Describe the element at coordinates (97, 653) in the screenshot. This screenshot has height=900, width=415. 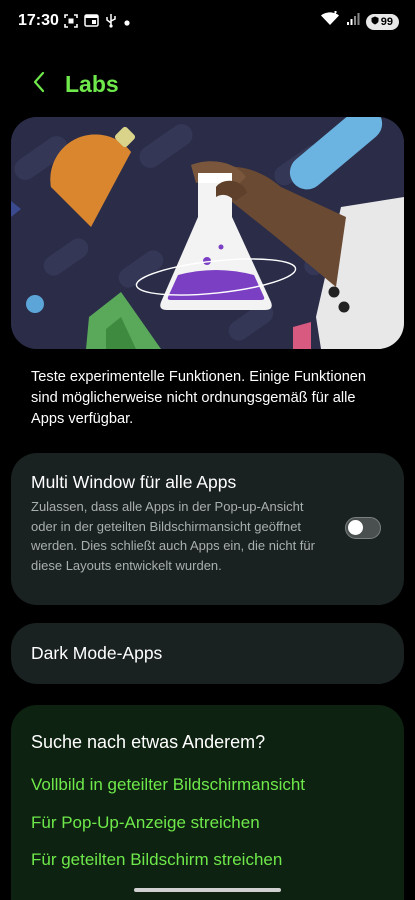
I see `dark-mode-apps-title: Dark Mode-Apps` at that location.